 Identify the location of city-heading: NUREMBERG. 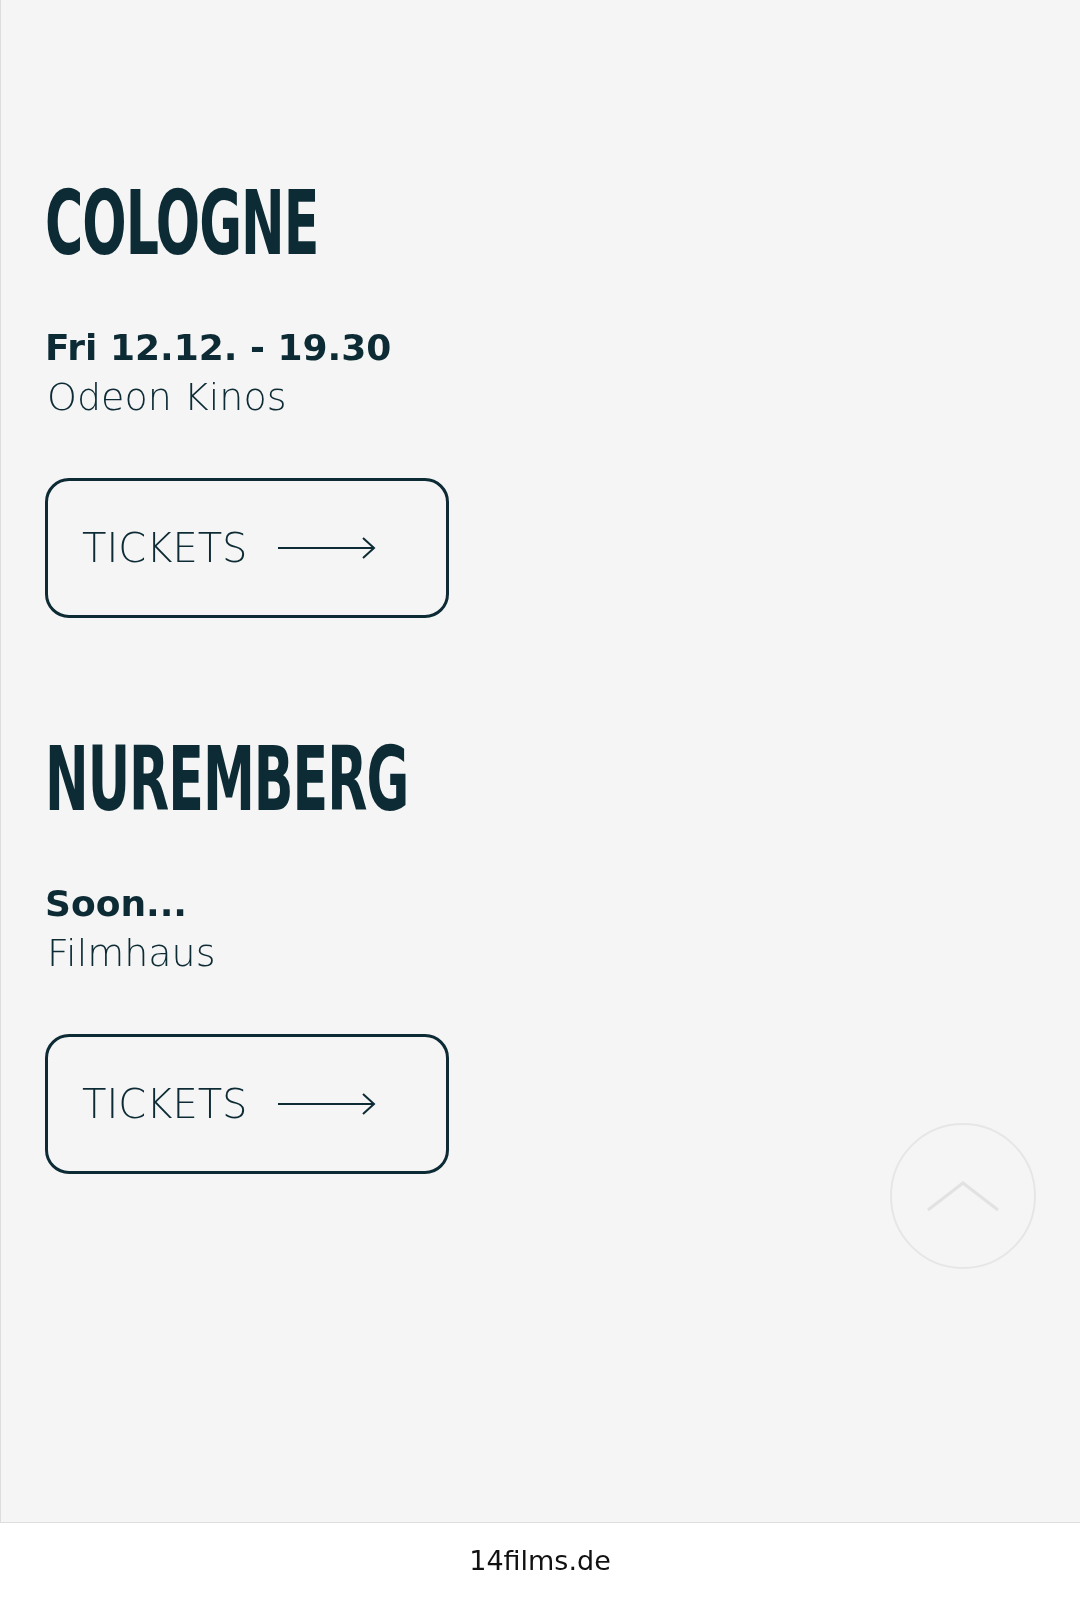
(227, 779).